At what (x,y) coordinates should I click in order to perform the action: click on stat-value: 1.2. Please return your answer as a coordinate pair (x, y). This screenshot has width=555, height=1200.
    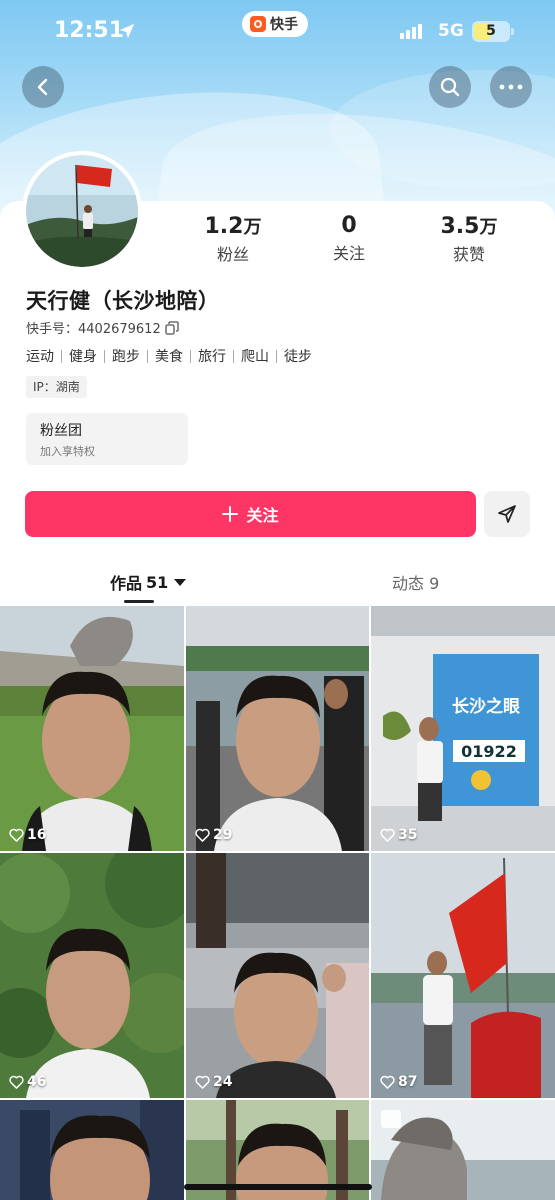
    Looking at the image, I should click on (224, 226).